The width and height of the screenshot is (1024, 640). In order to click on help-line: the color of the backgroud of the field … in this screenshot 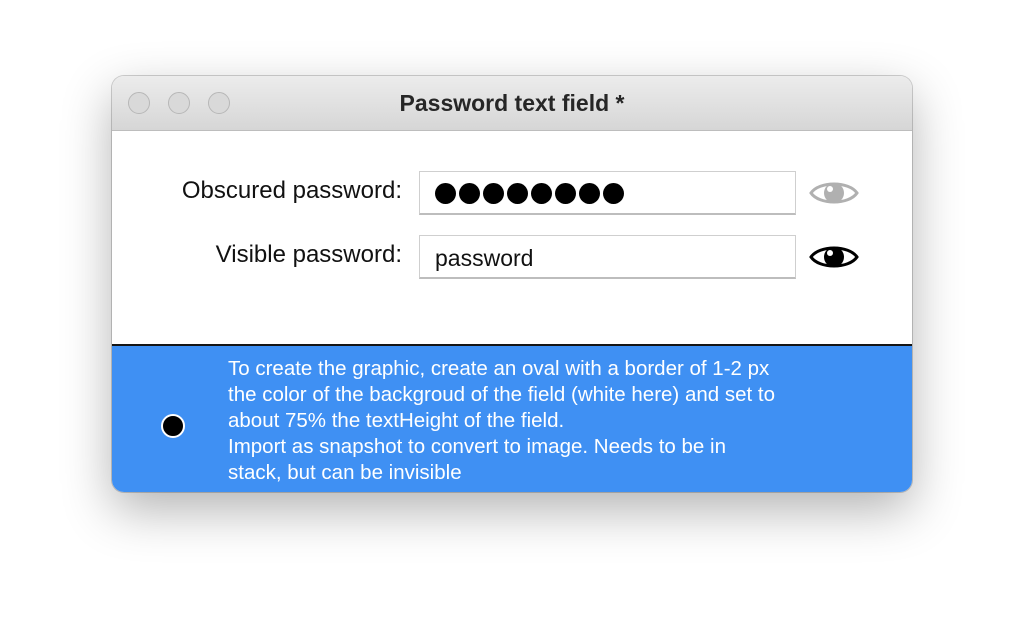, I will do `click(501, 394)`.